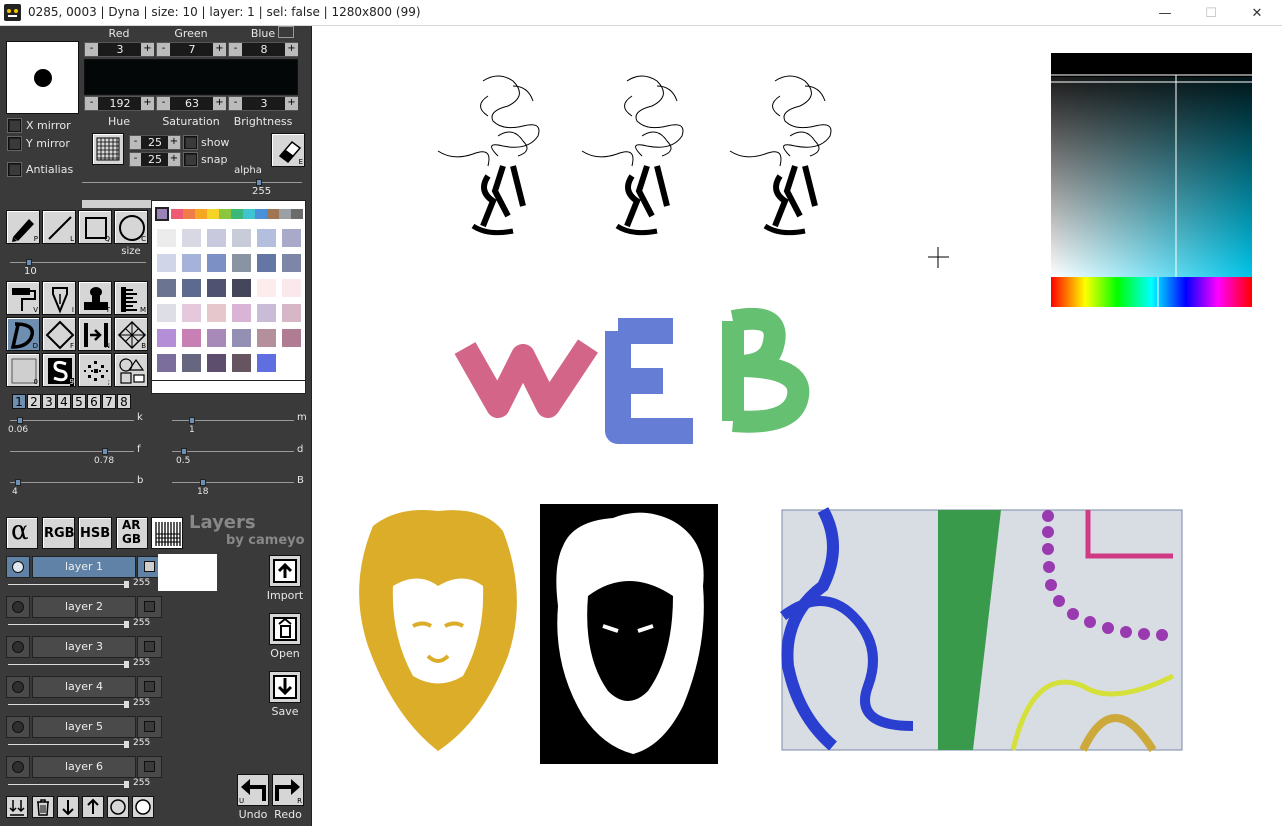 Image resolution: width=1282 pixels, height=826 pixels. Describe the element at coordinates (291, 103) in the screenshot. I see `brightness-plus-button: +` at that location.